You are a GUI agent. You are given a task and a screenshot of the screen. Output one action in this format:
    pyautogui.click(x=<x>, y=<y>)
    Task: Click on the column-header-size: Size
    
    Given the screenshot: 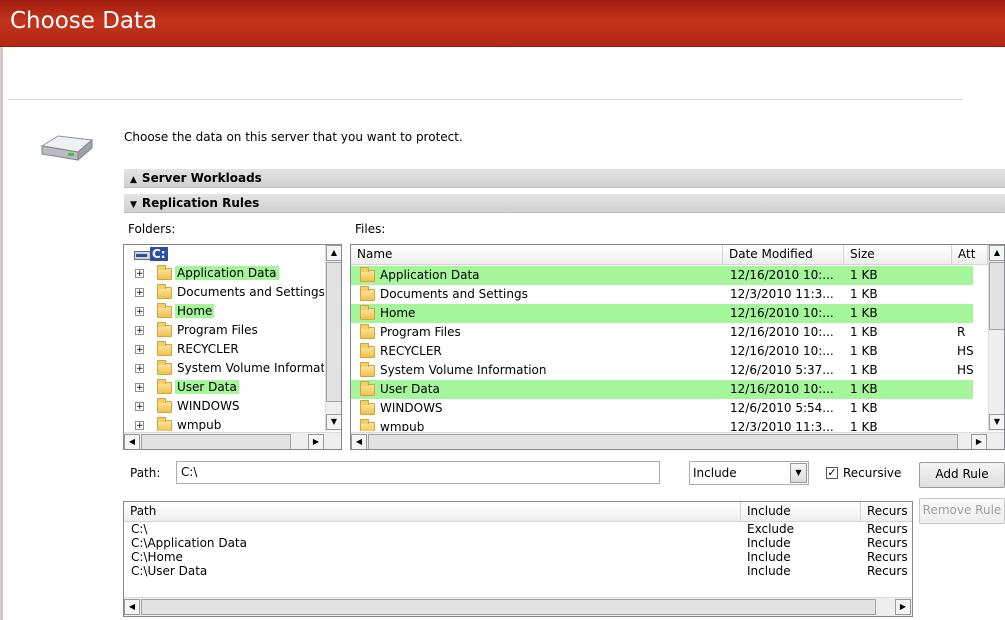 What is the action you would take?
    pyautogui.click(x=898, y=255)
    